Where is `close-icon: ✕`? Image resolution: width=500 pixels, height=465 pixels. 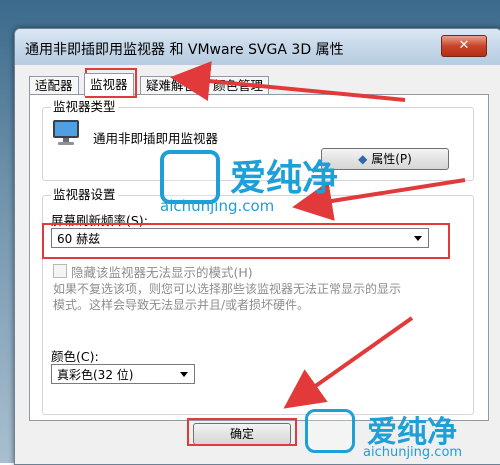
close-icon: ✕ is located at coordinates (464, 45).